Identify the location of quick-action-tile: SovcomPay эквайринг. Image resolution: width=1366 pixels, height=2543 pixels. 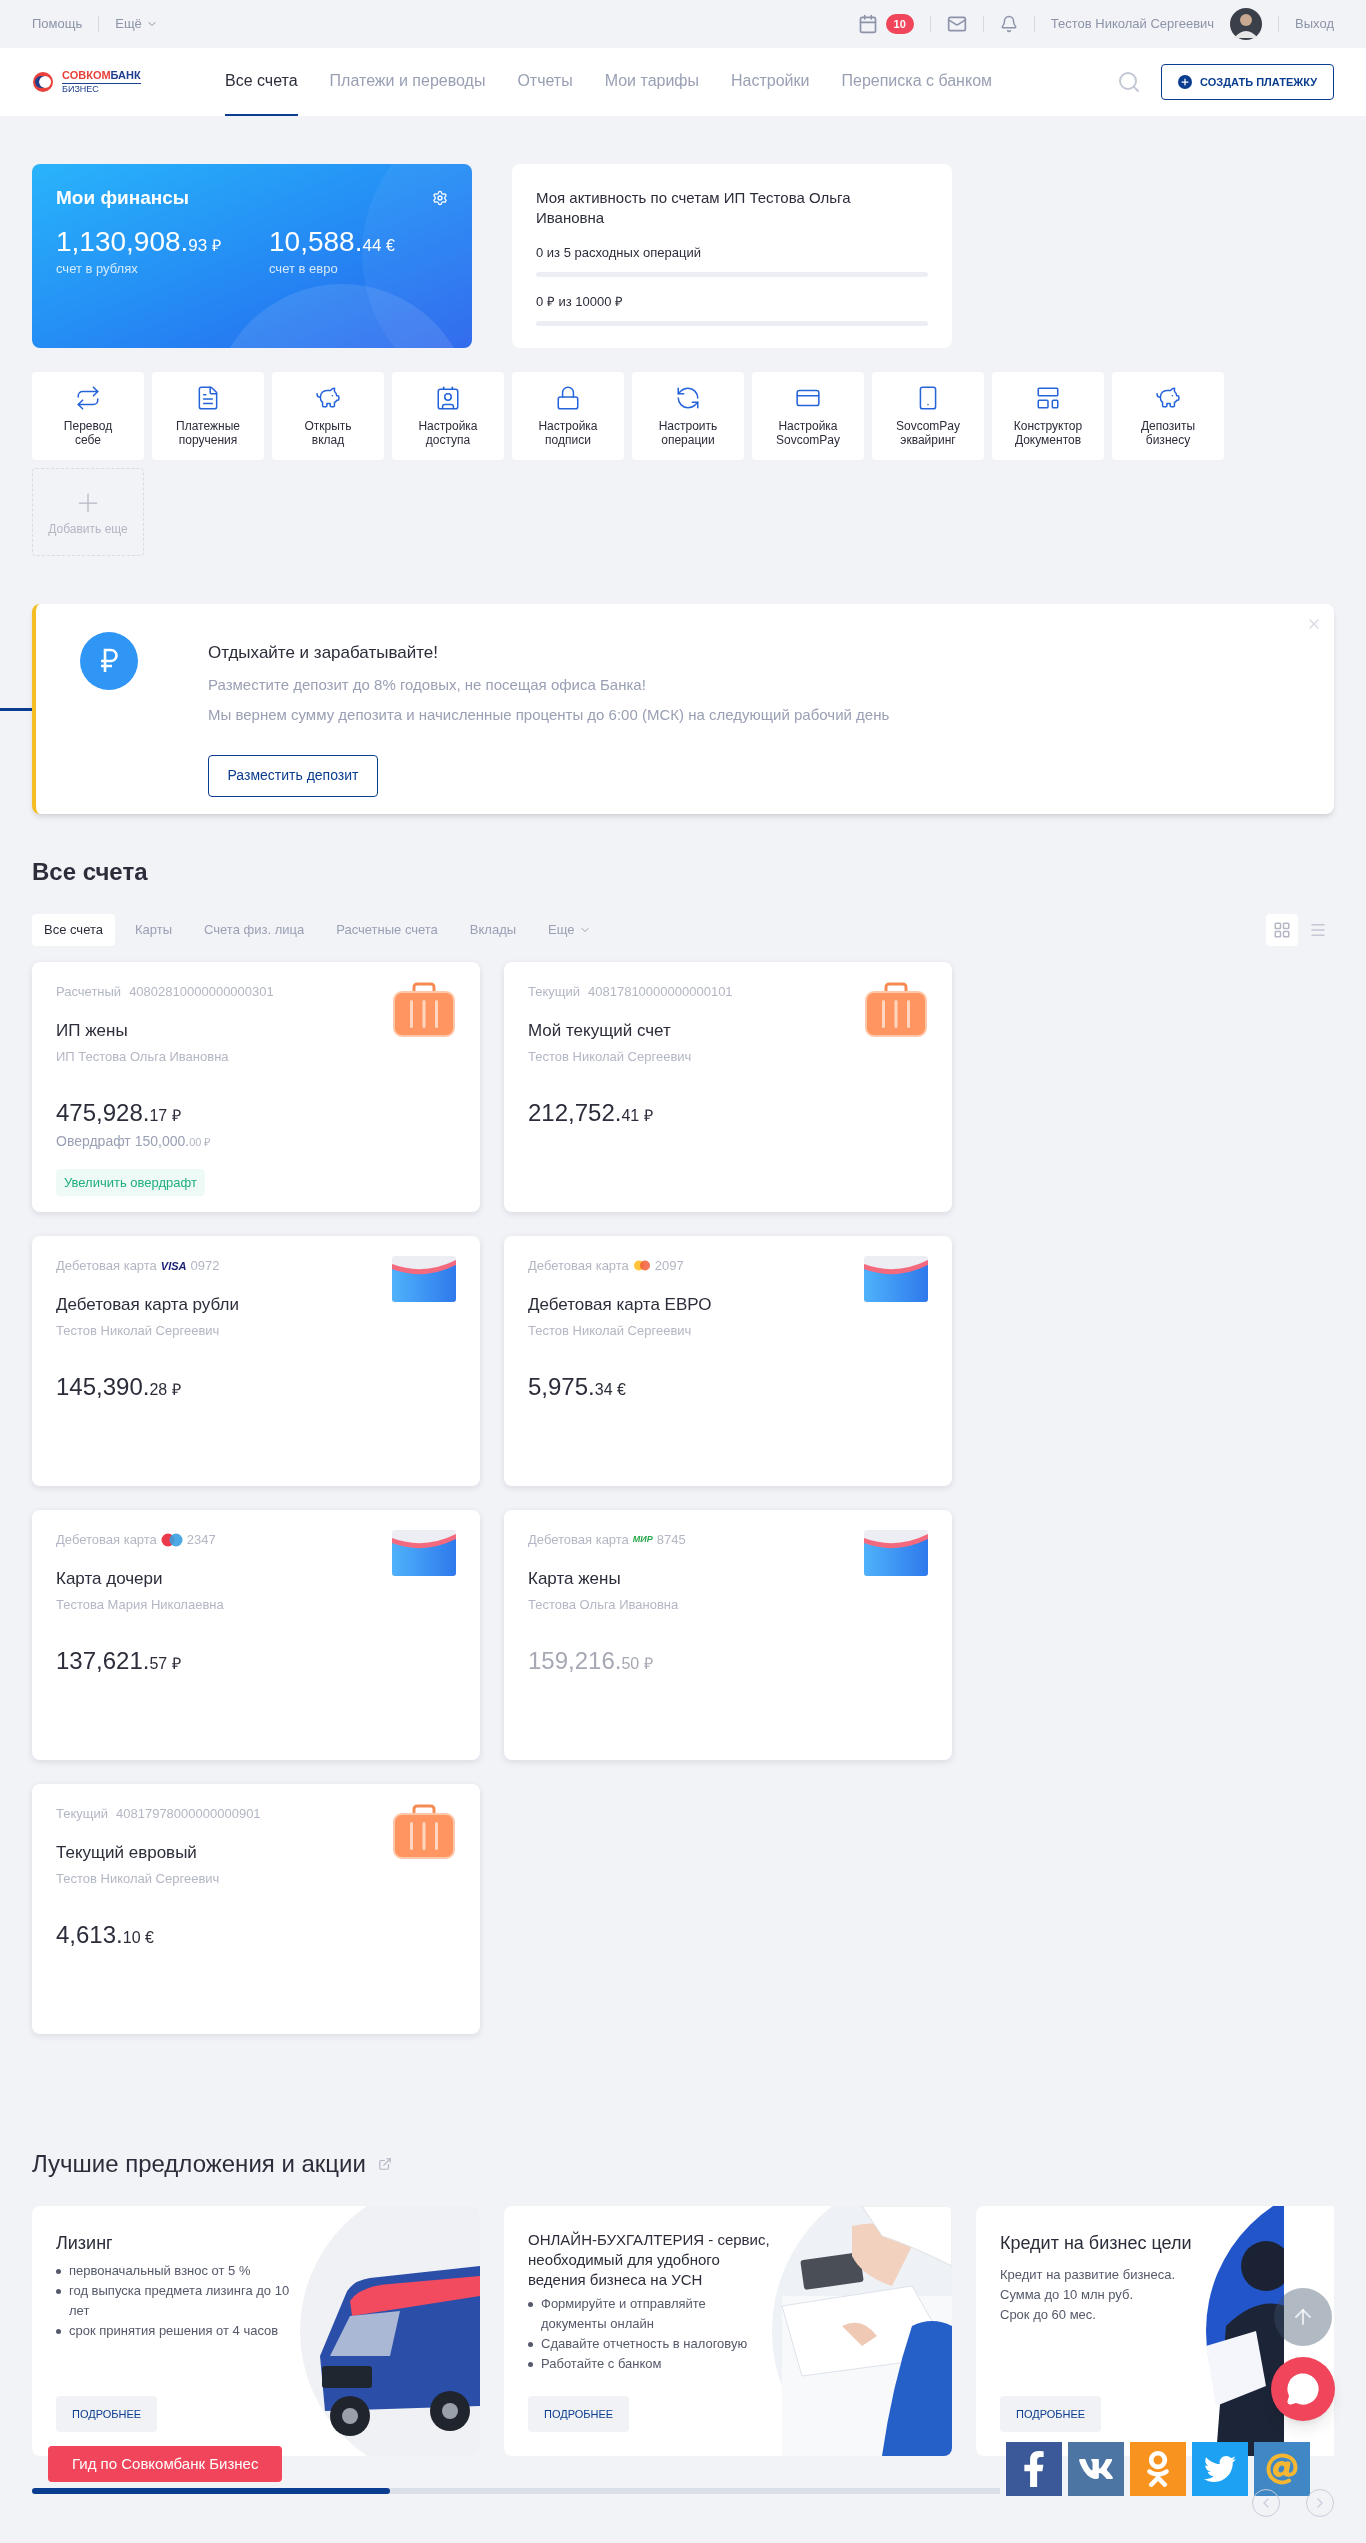
(928, 416).